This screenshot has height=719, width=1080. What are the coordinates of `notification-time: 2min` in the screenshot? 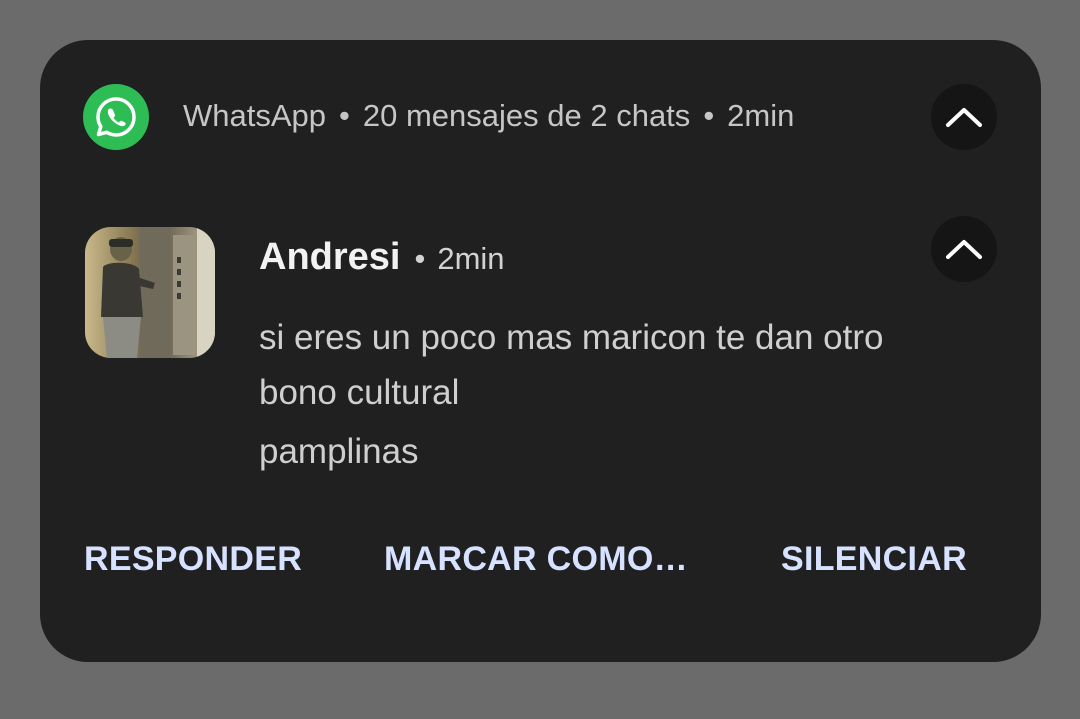 It's located at (761, 115).